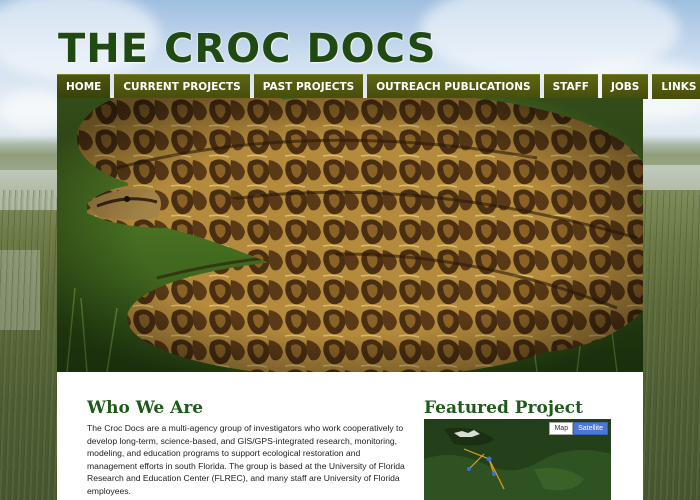 This screenshot has height=500, width=700. I want to click on featured-project-heading: Featured Project, so click(504, 408).